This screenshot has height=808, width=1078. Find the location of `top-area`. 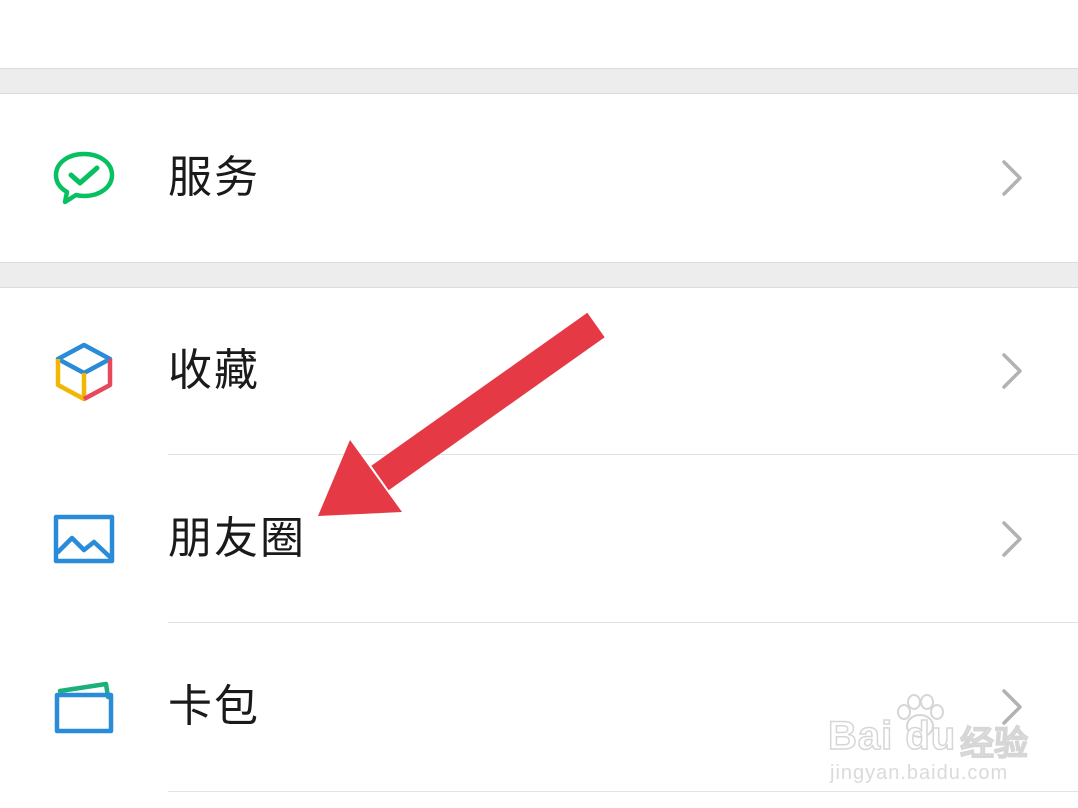

top-area is located at coordinates (539, 34).